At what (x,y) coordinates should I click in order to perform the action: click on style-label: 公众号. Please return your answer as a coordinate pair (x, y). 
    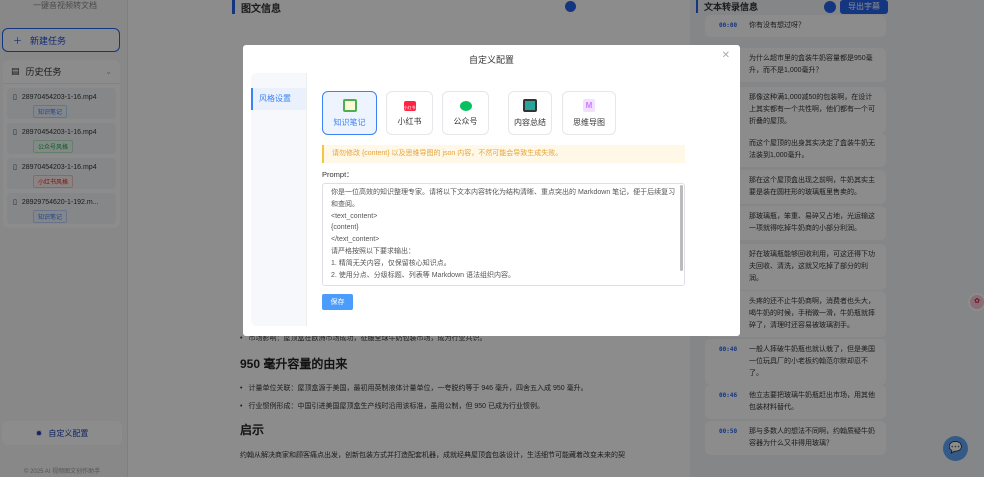
    Looking at the image, I should click on (465, 121).